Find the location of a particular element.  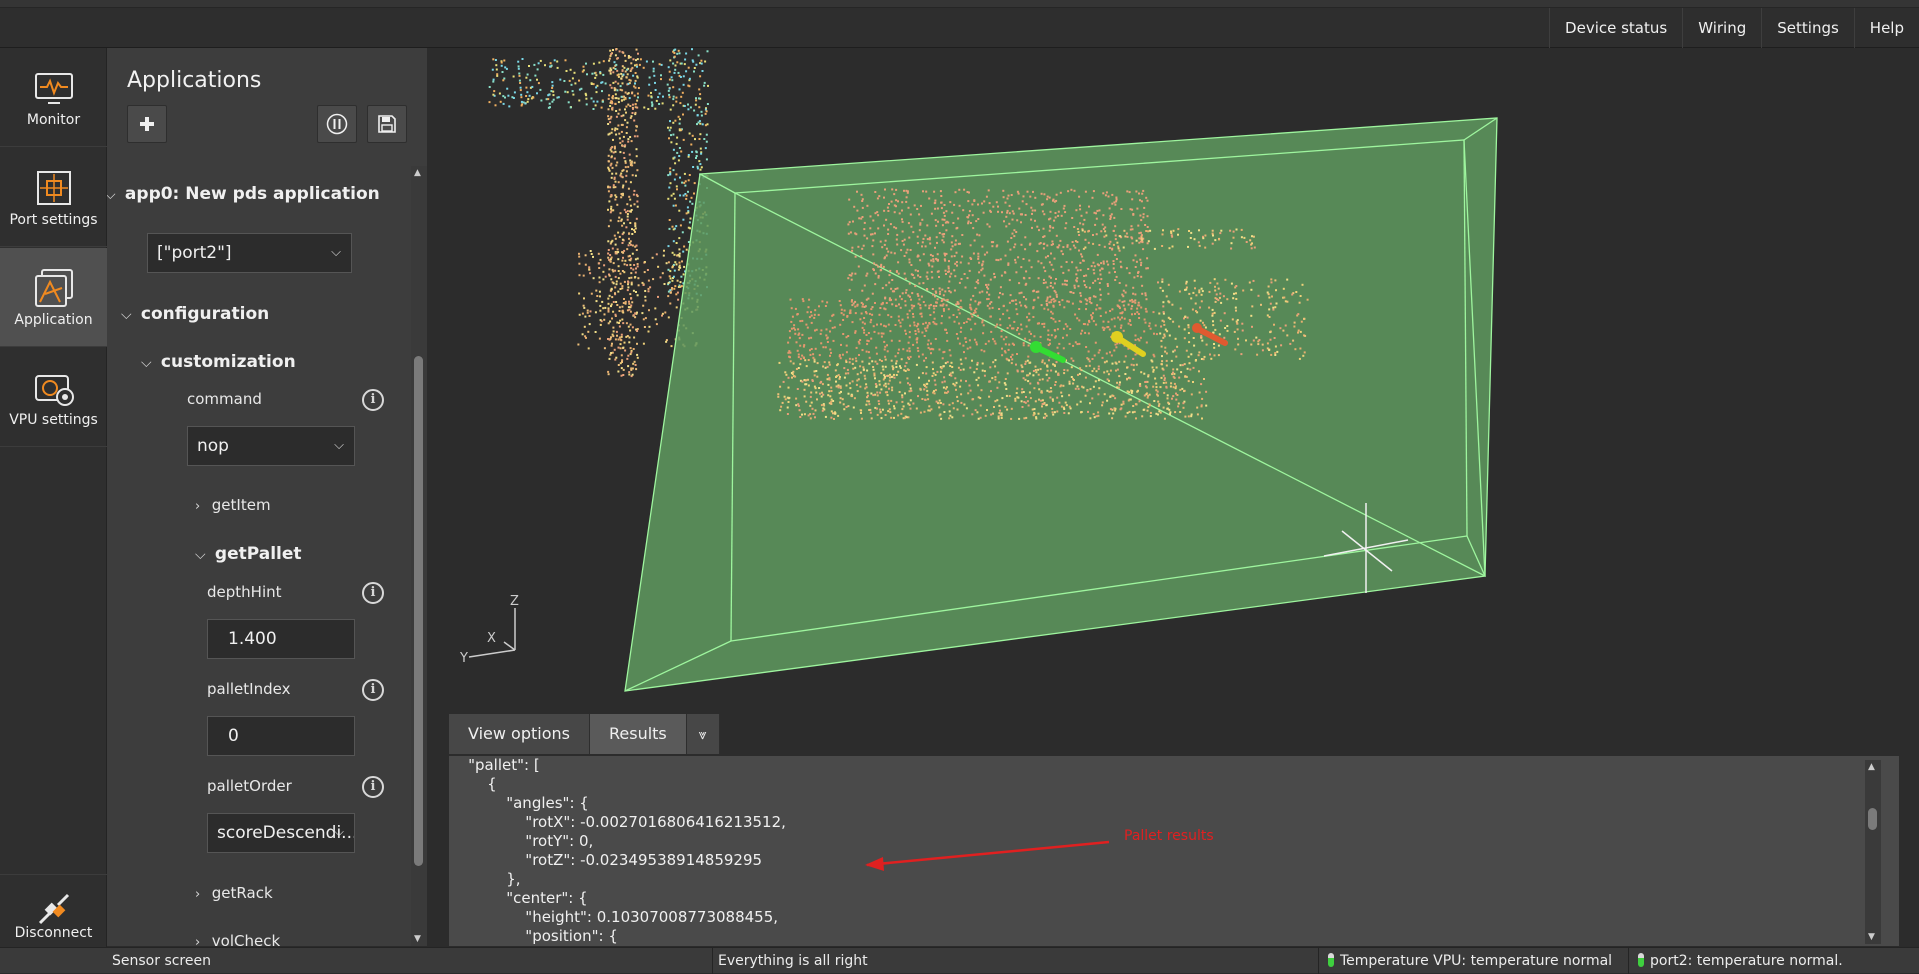

command-select: nop ⌵ is located at coordinates (271, 446).